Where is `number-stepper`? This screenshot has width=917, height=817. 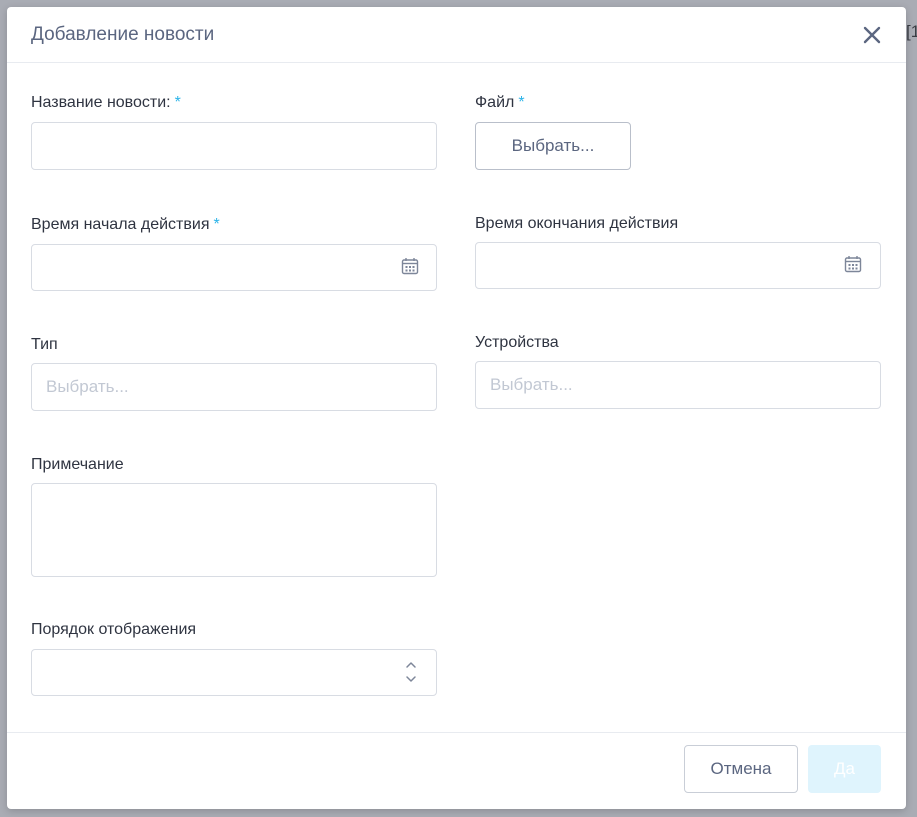
number-stepper is located at coordinates (411, 672).